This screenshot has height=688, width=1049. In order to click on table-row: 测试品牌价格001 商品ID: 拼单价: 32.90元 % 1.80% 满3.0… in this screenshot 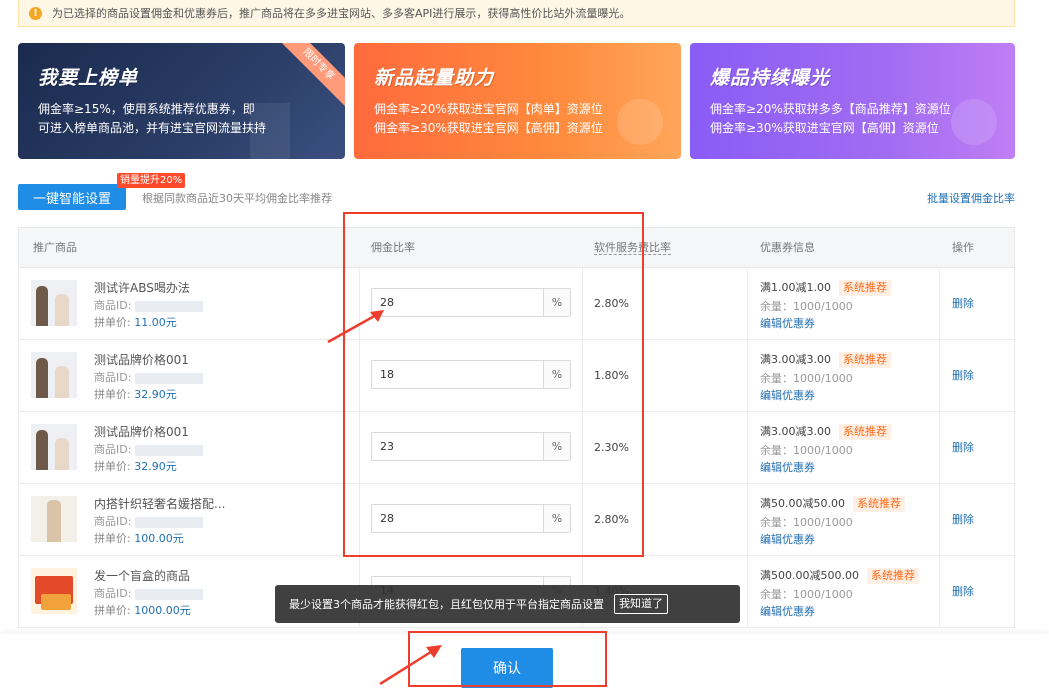, I will do `click(516, 376)`.